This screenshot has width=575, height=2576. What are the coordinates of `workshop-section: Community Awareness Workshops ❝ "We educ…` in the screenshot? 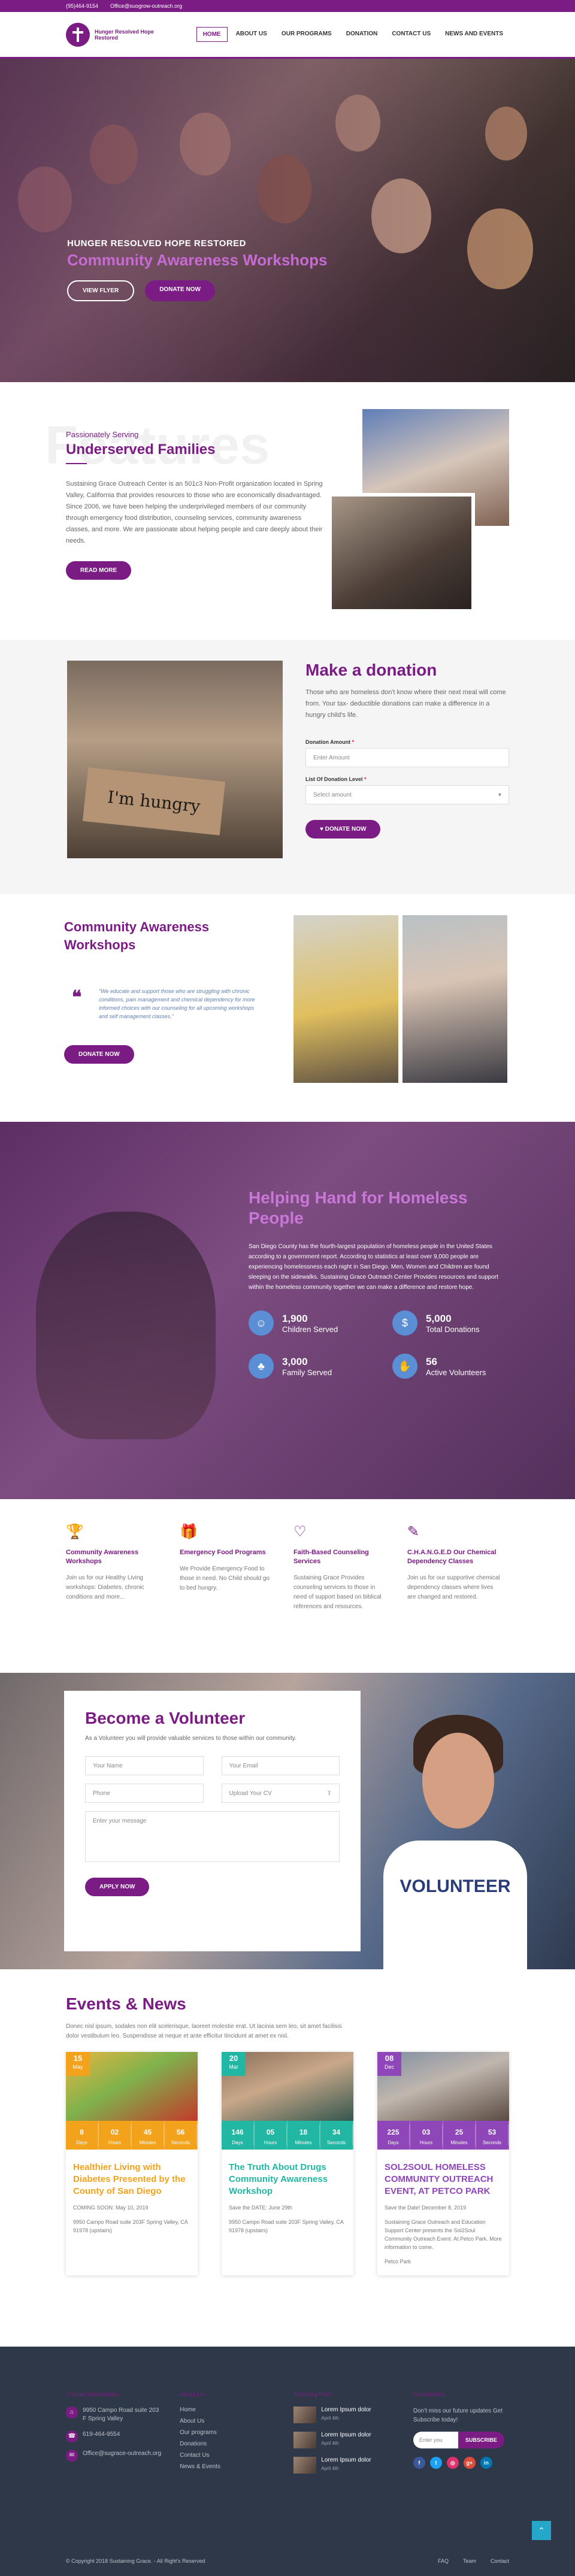 It's located at (287, 1008).